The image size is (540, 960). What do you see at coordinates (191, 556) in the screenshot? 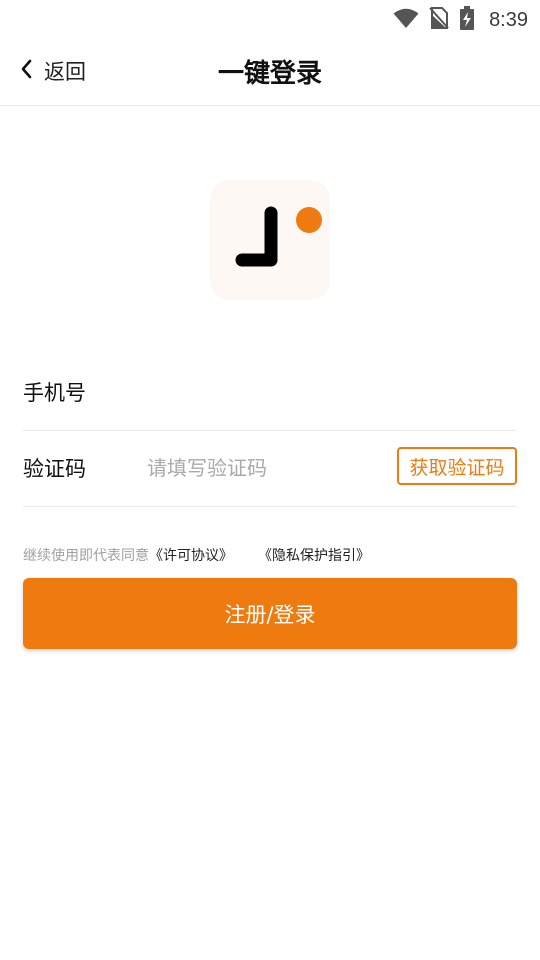
I see `license-agreement-link: 《许可协议》` at bounding box center [191, 556].